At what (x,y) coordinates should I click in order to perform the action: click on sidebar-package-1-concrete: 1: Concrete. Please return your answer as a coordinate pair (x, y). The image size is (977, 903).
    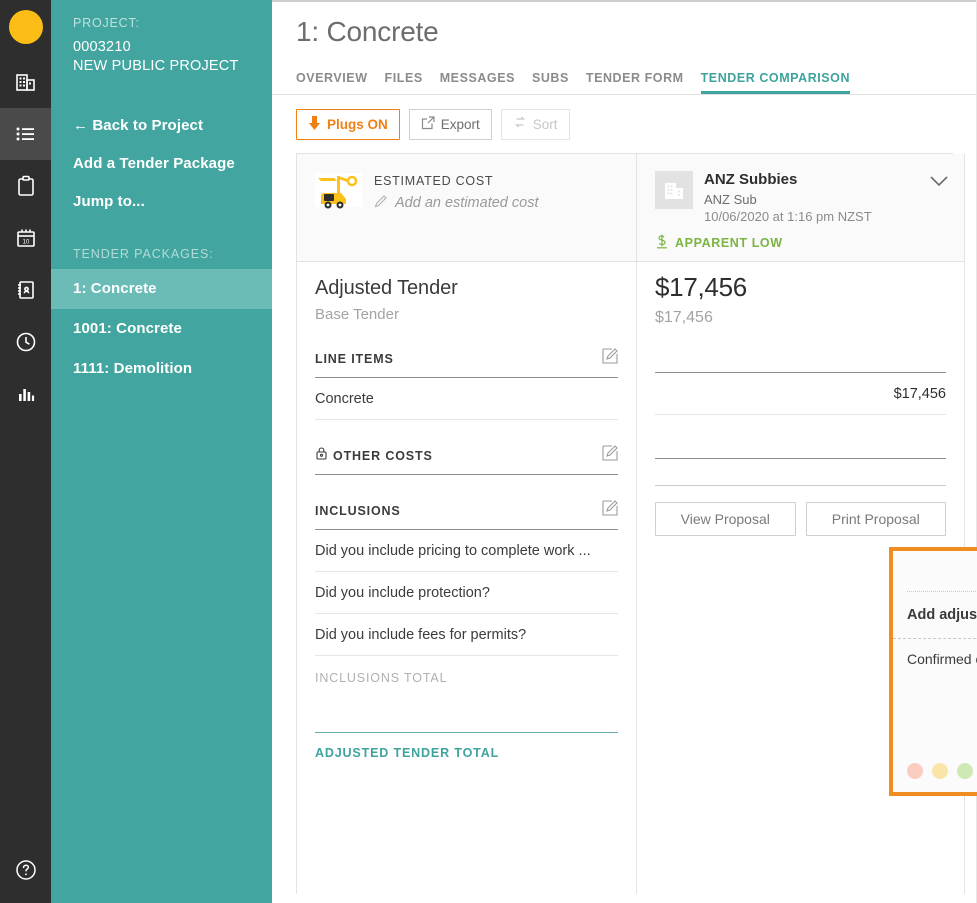
    Looking at the image, I should click on (161, 289).